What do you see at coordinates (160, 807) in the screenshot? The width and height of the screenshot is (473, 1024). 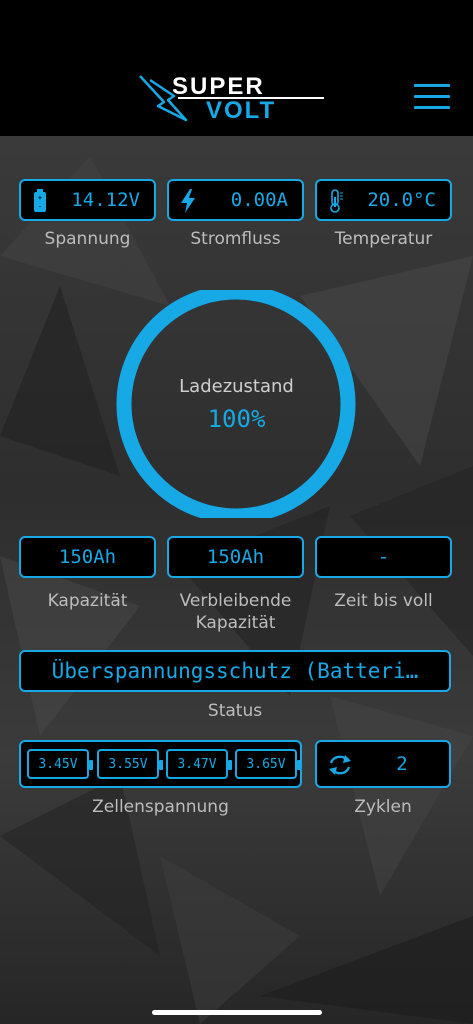 I see `cell-voltage-label: Zellenspannung` at bounding box center [160, 807].